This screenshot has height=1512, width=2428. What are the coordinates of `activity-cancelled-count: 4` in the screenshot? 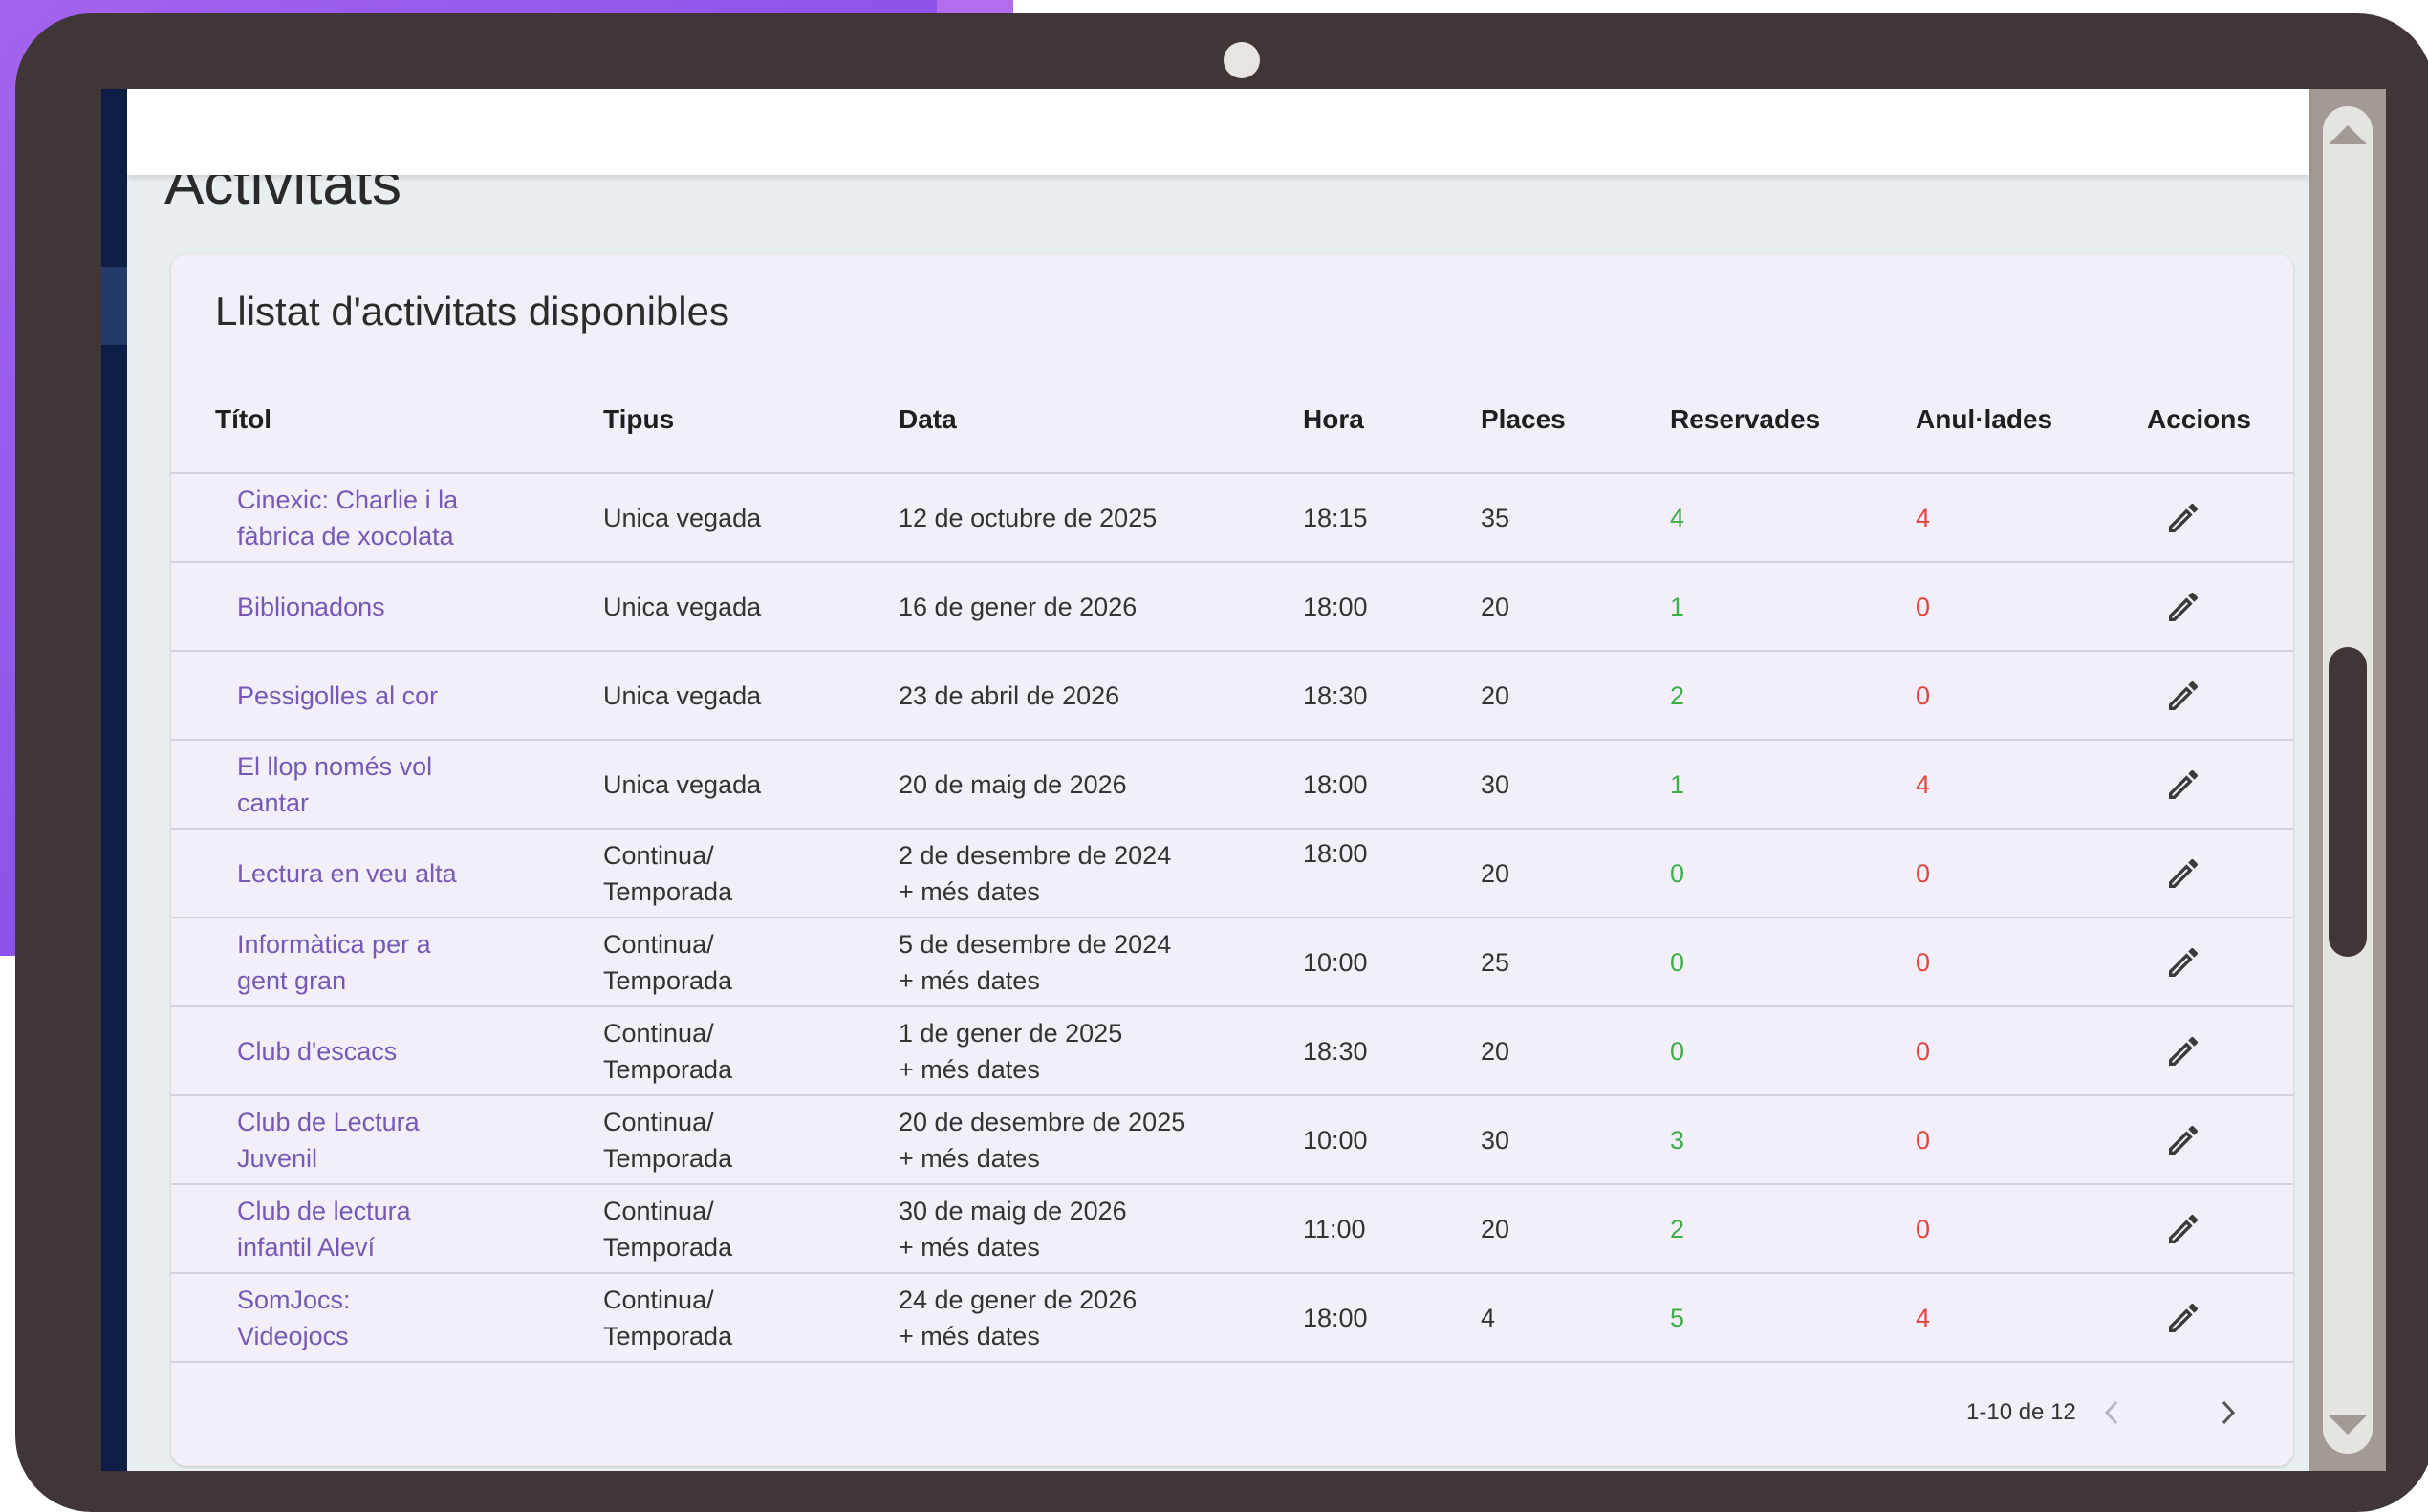 It's located at (1923, 1318).